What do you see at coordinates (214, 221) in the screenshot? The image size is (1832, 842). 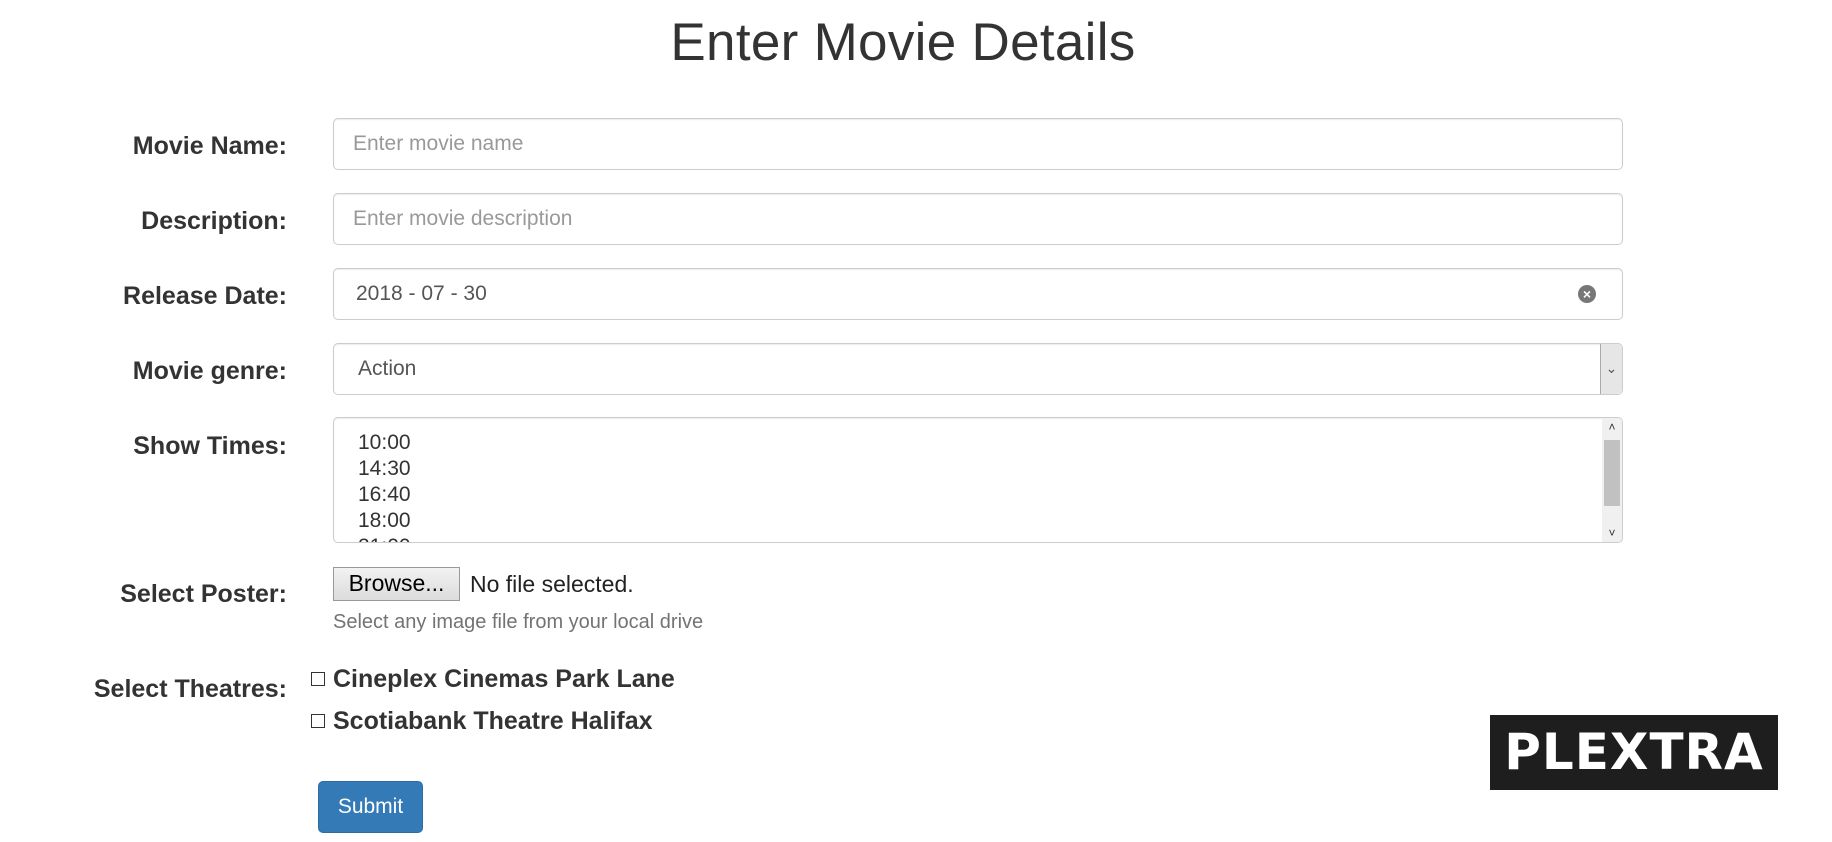 I see `description-label: Description:` at bounding box center [214, 221].